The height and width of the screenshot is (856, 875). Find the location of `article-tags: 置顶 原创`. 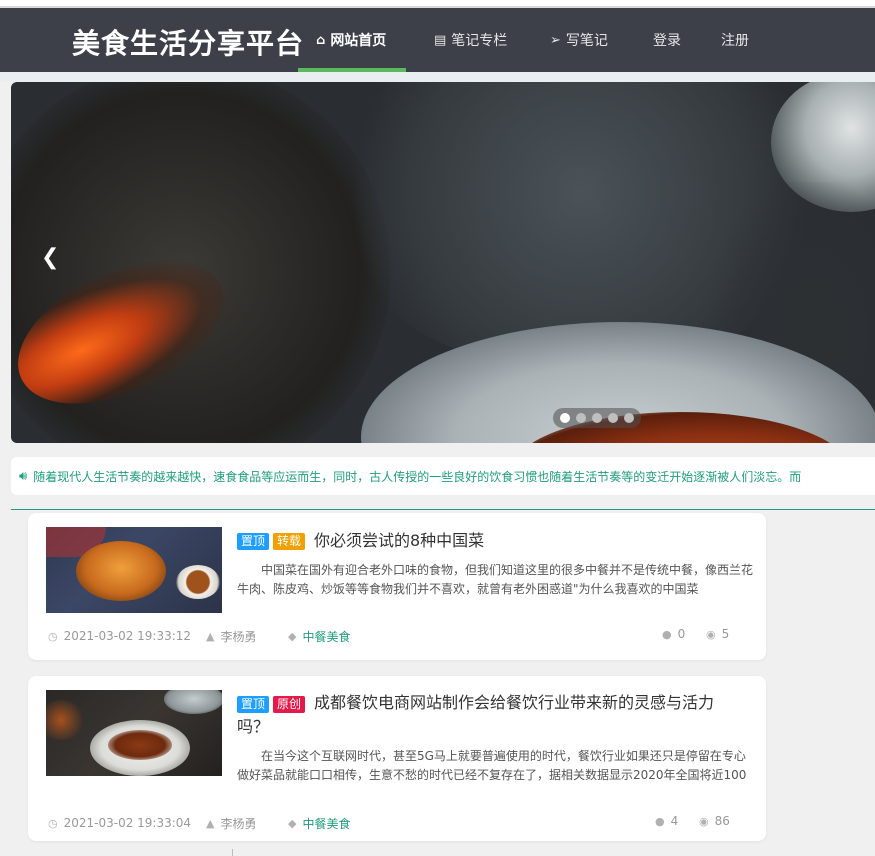

article-tags: 置顶 原创 is located at coordinates (271, 704).